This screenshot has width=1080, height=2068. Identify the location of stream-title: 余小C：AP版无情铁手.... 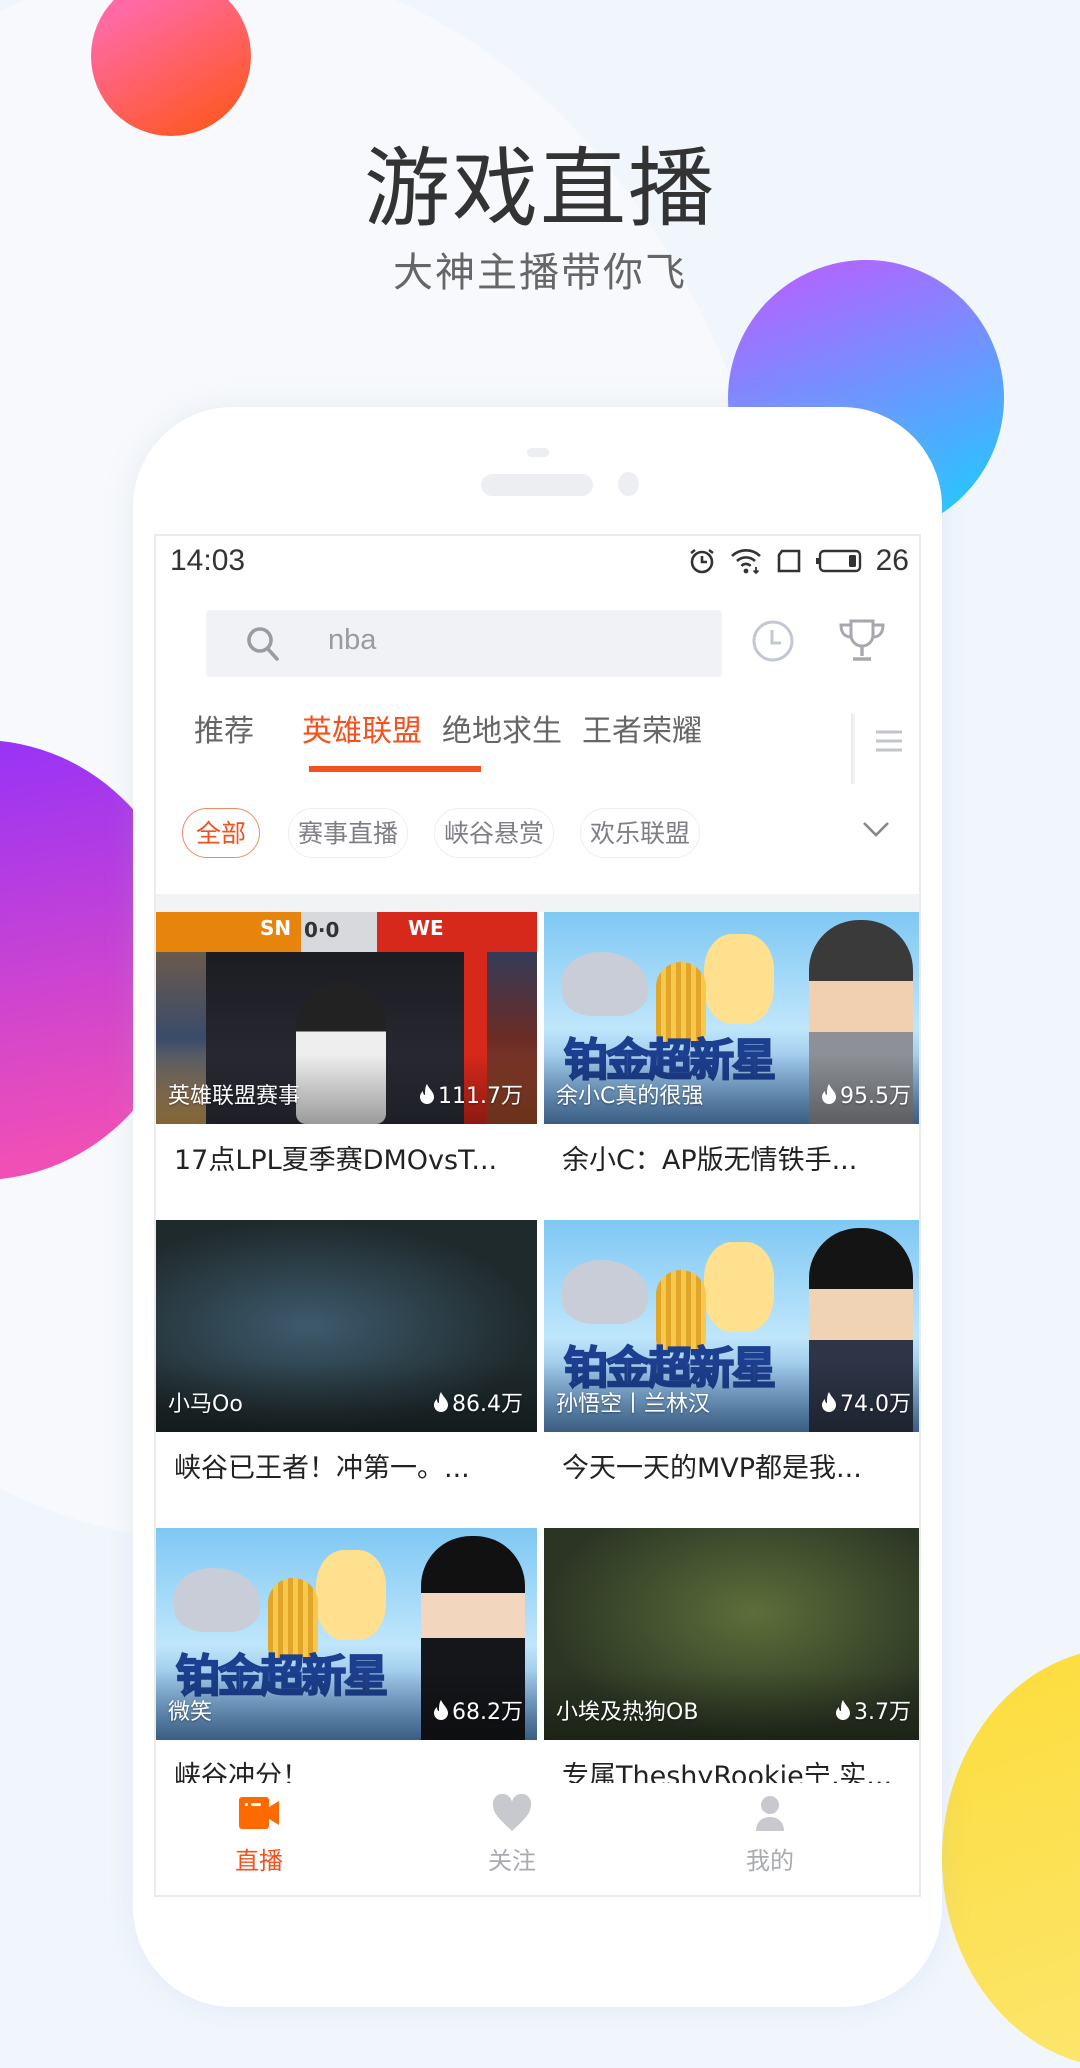
(710, 1160).